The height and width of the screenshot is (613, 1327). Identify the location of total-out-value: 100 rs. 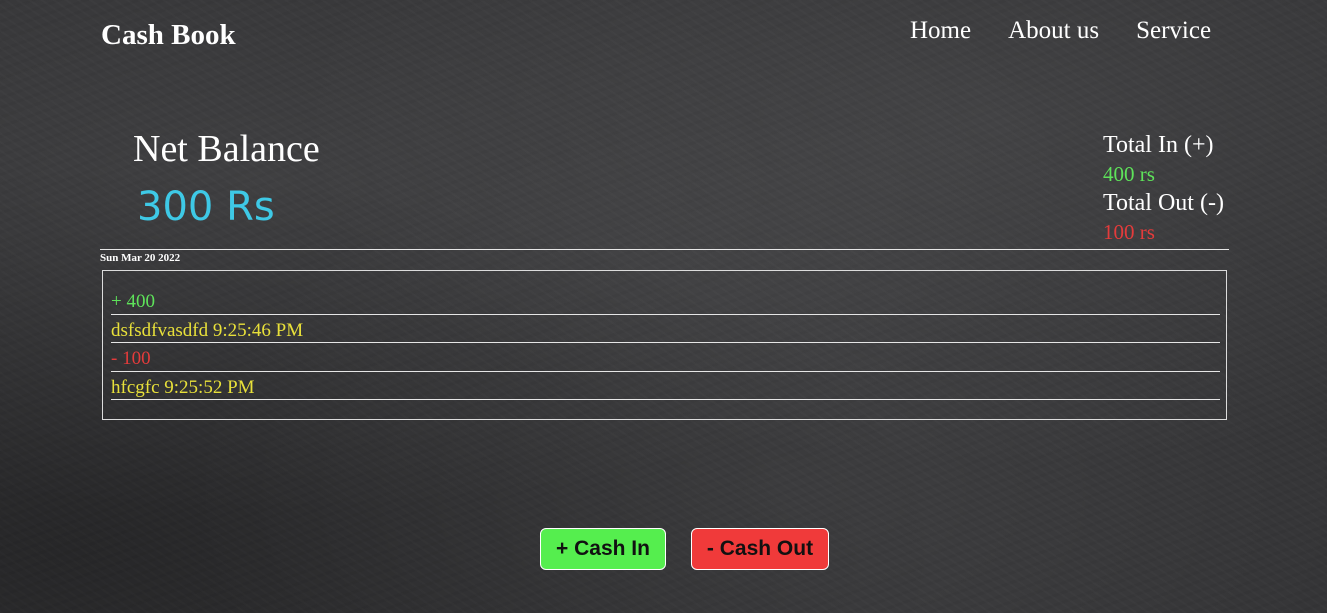
(1129, 232).